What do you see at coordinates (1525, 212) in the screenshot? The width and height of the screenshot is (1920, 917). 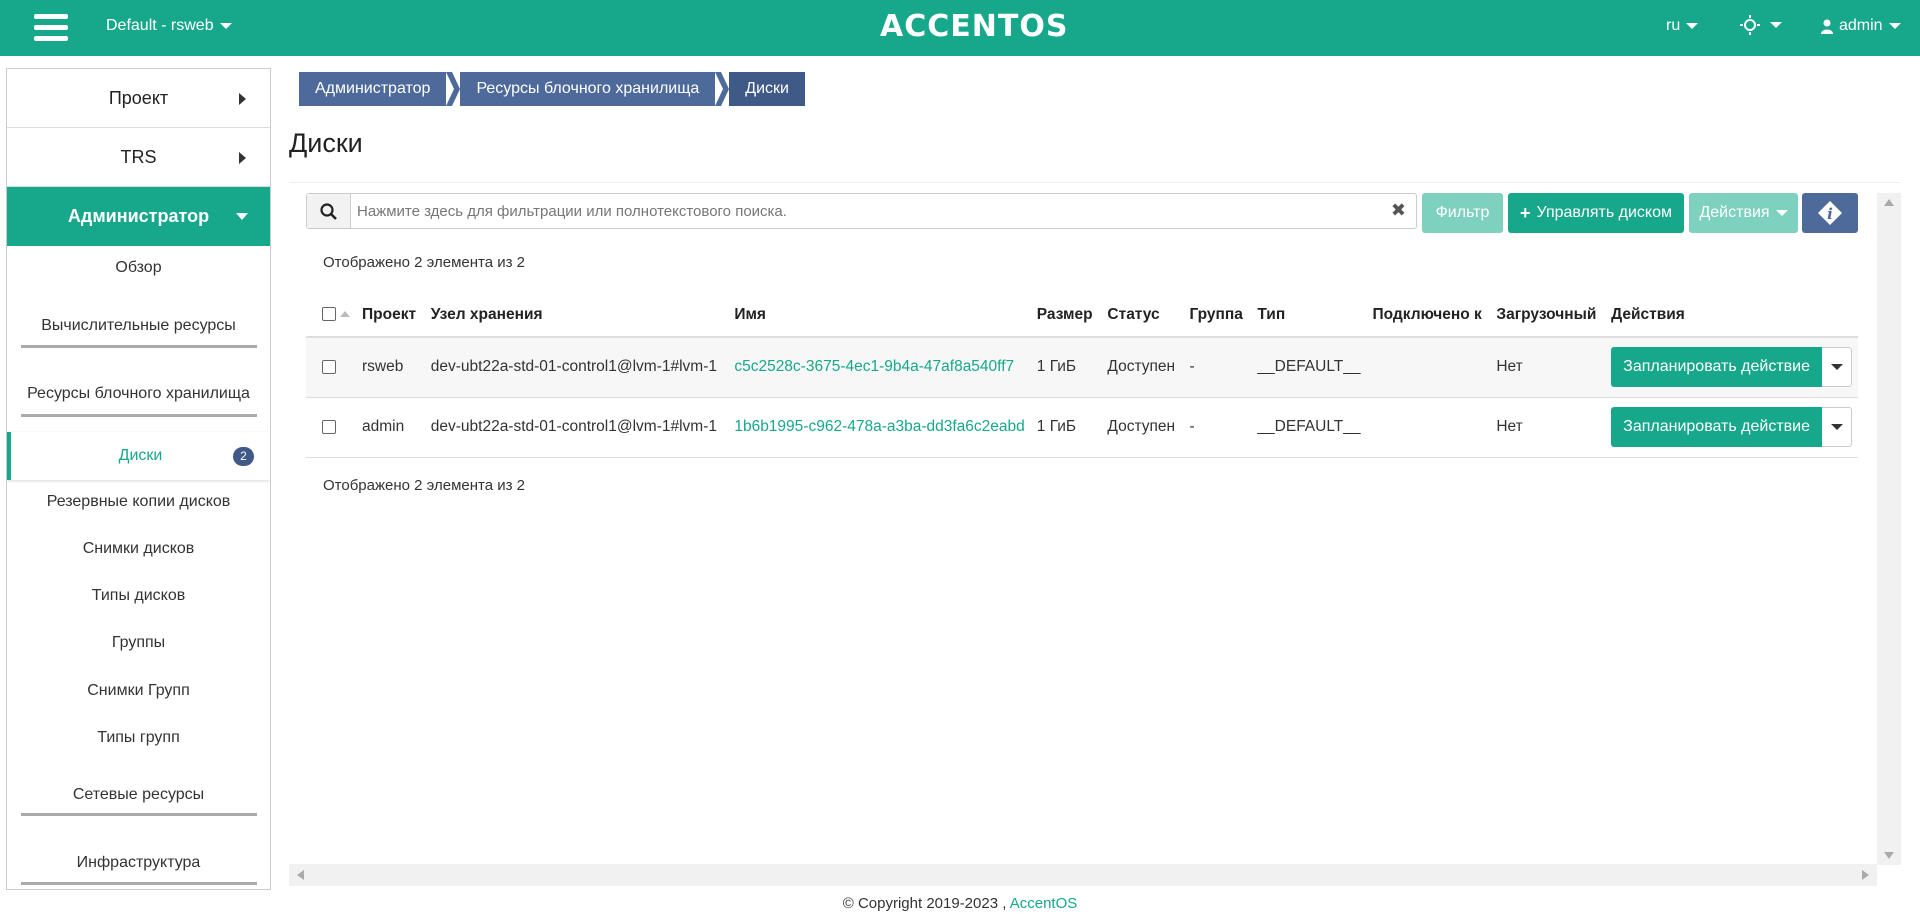 I see `plus-icon: +` at bounding box center [1525, 212].